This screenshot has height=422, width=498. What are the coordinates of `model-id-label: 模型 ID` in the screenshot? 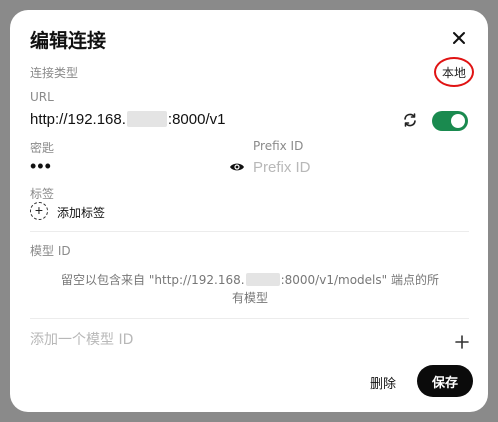 It's located at (50, 251).